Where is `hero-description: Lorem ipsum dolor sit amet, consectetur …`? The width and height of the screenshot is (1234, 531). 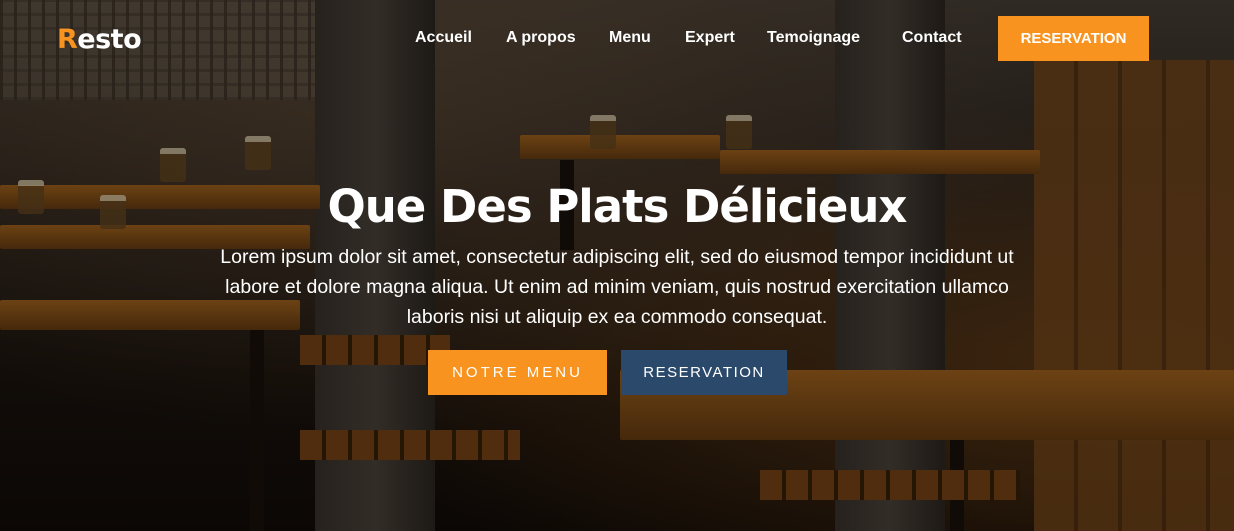
hero-description: Lorem ipsum dolor sit amet, consectetur … is located at coordinates (617, 287).